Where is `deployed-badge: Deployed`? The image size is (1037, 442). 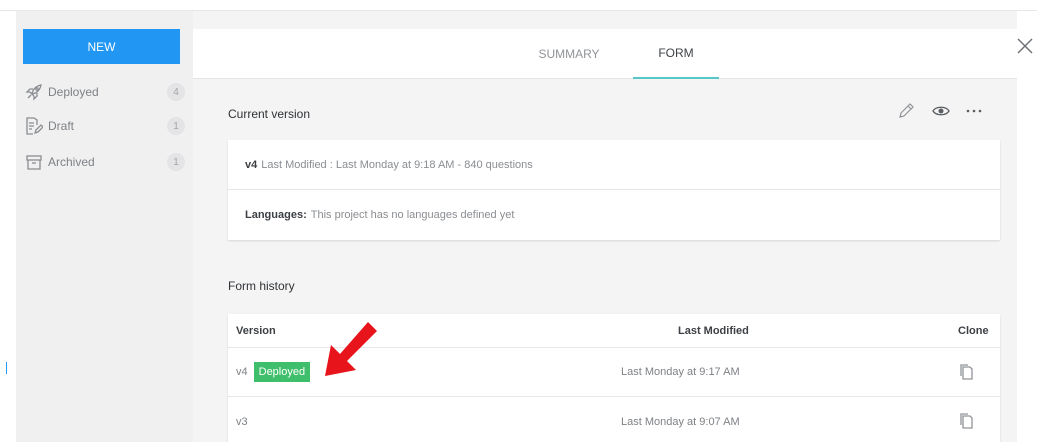 deployed-badge: Deployed is located at coordinates (282, 372).